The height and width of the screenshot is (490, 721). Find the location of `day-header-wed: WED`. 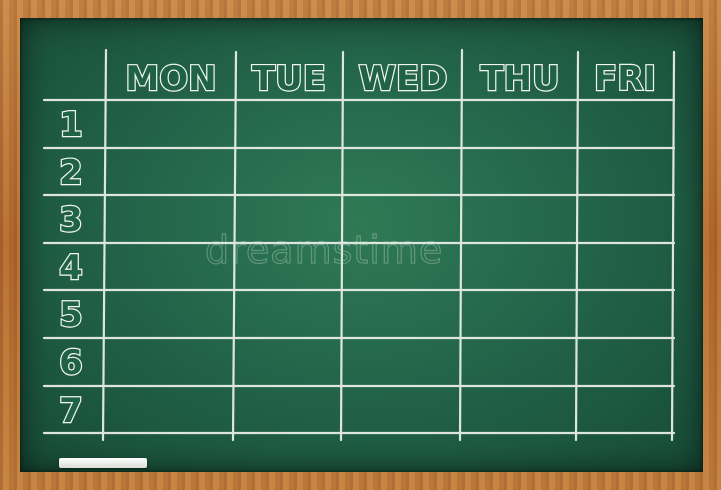

day-header-wed: WED is located at coordinates (403, 79).